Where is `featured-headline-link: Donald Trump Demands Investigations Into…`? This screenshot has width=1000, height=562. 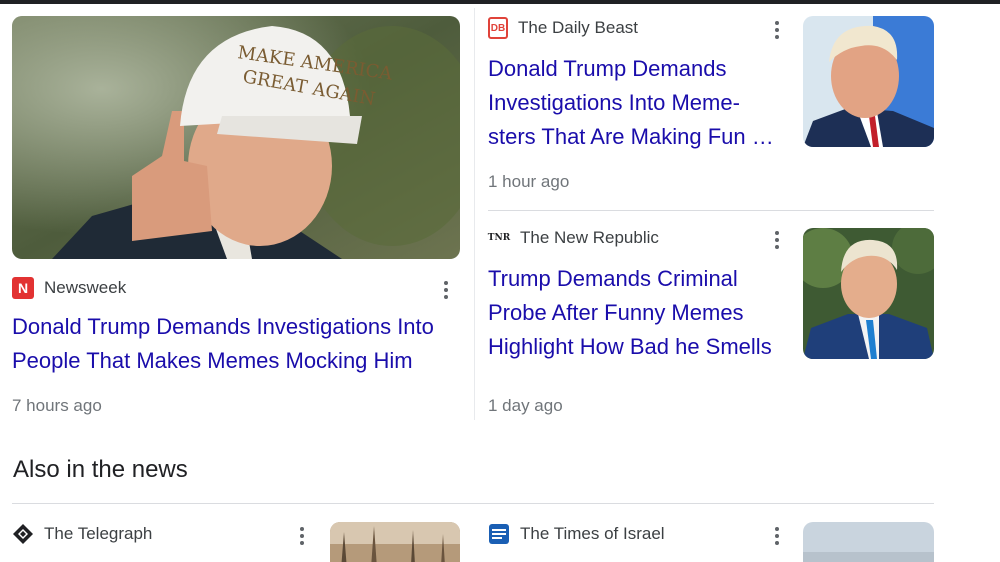 featured-headline-link: Donald Trump Demands Investigations Into… is located at coordinates (235, 344).